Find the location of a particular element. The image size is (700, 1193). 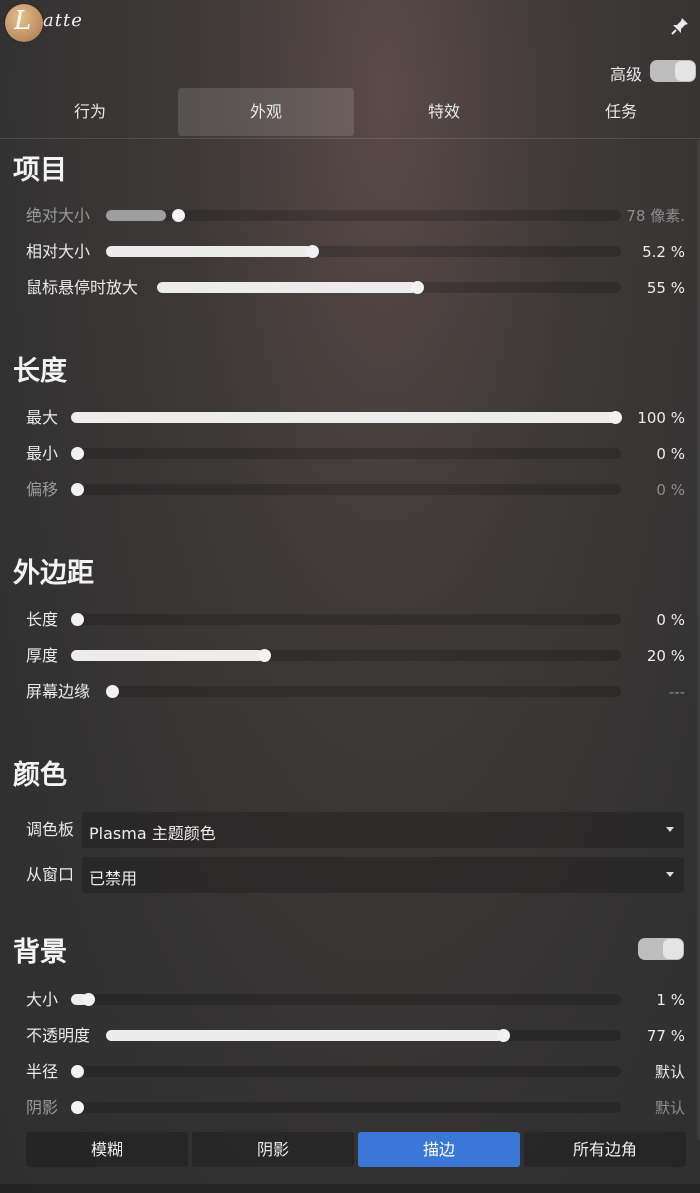

section-title-colors: 颜色 is located at coordinates (40, 775).